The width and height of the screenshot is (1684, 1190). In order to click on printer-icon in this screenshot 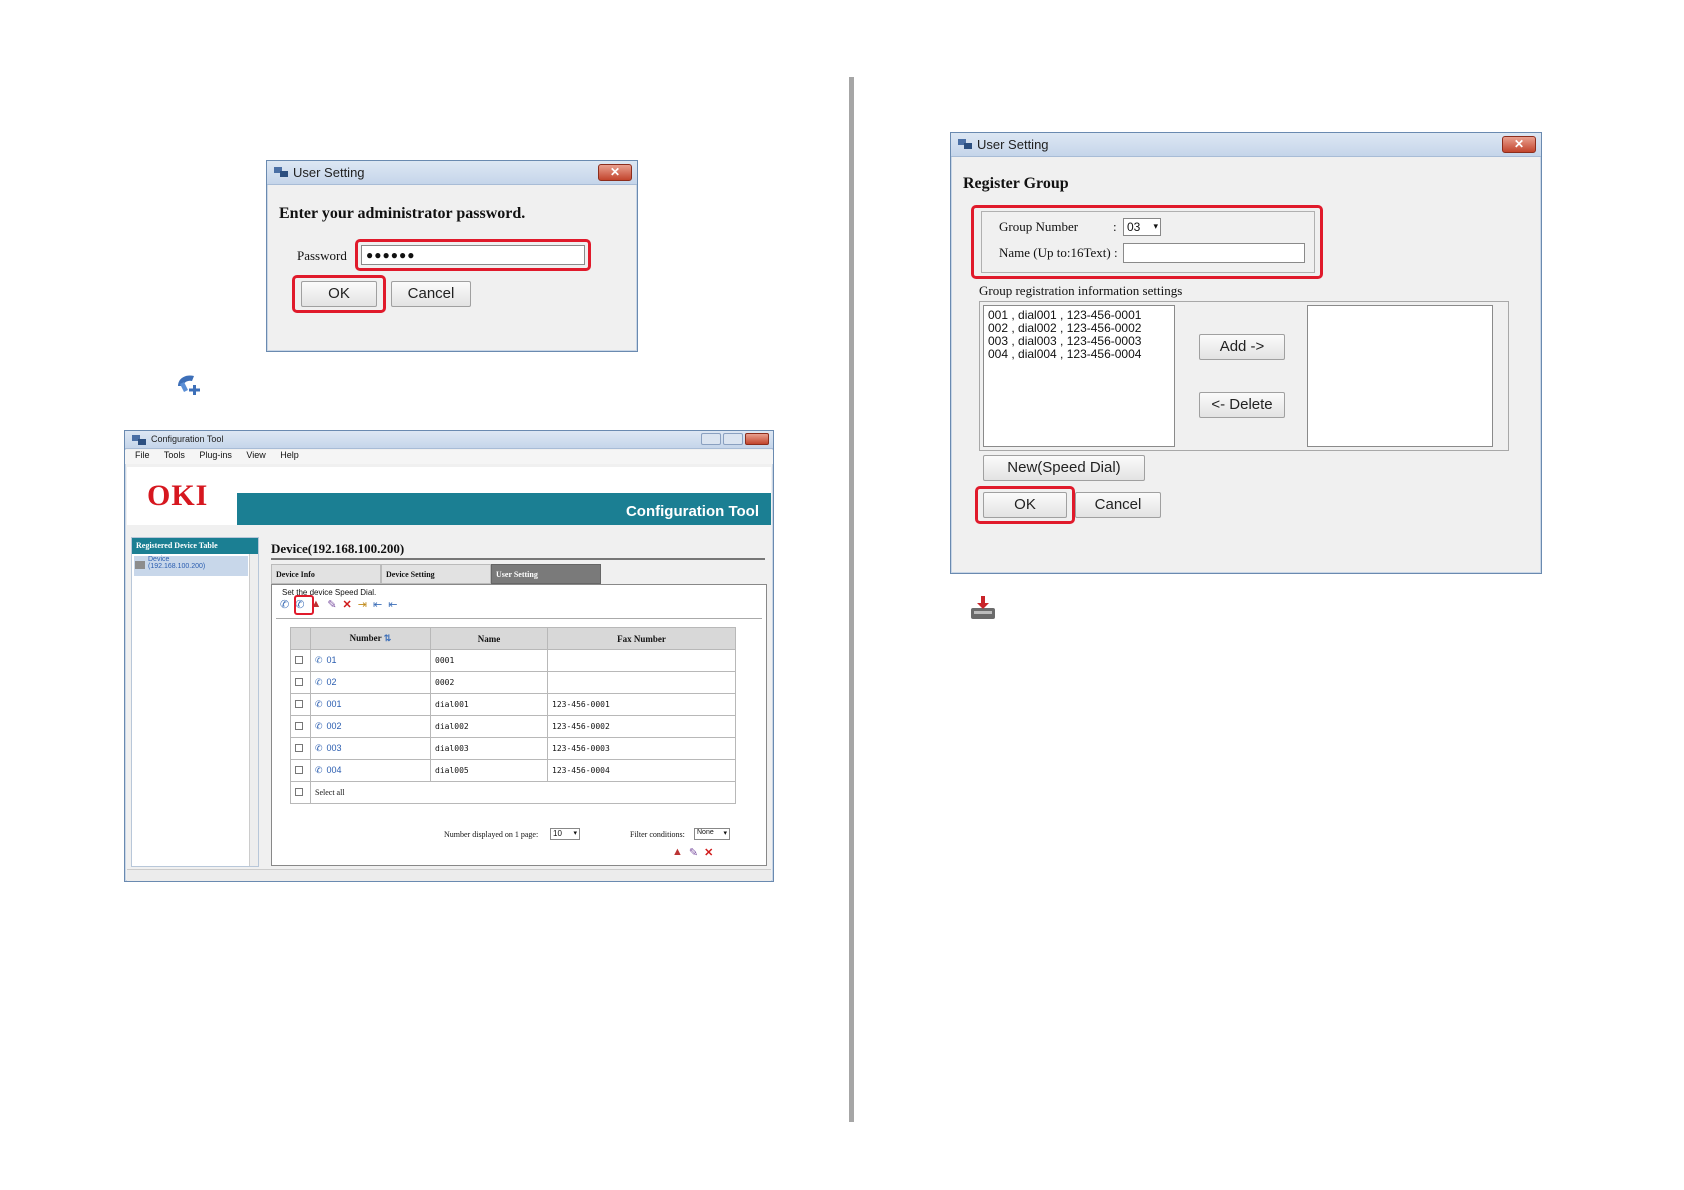, I will do `click(140, 565)`.